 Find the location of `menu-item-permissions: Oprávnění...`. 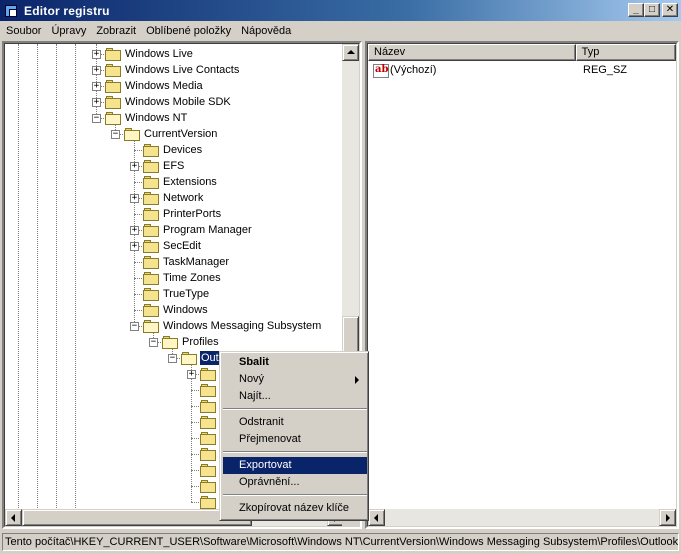

menu-item-permissions: Oprávnění... is located at coordinates (295, 482).